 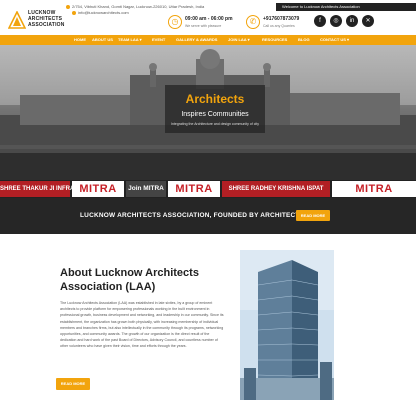 I want to click on banner-read-more-button: READ MORE, so click(x=313, y=215).